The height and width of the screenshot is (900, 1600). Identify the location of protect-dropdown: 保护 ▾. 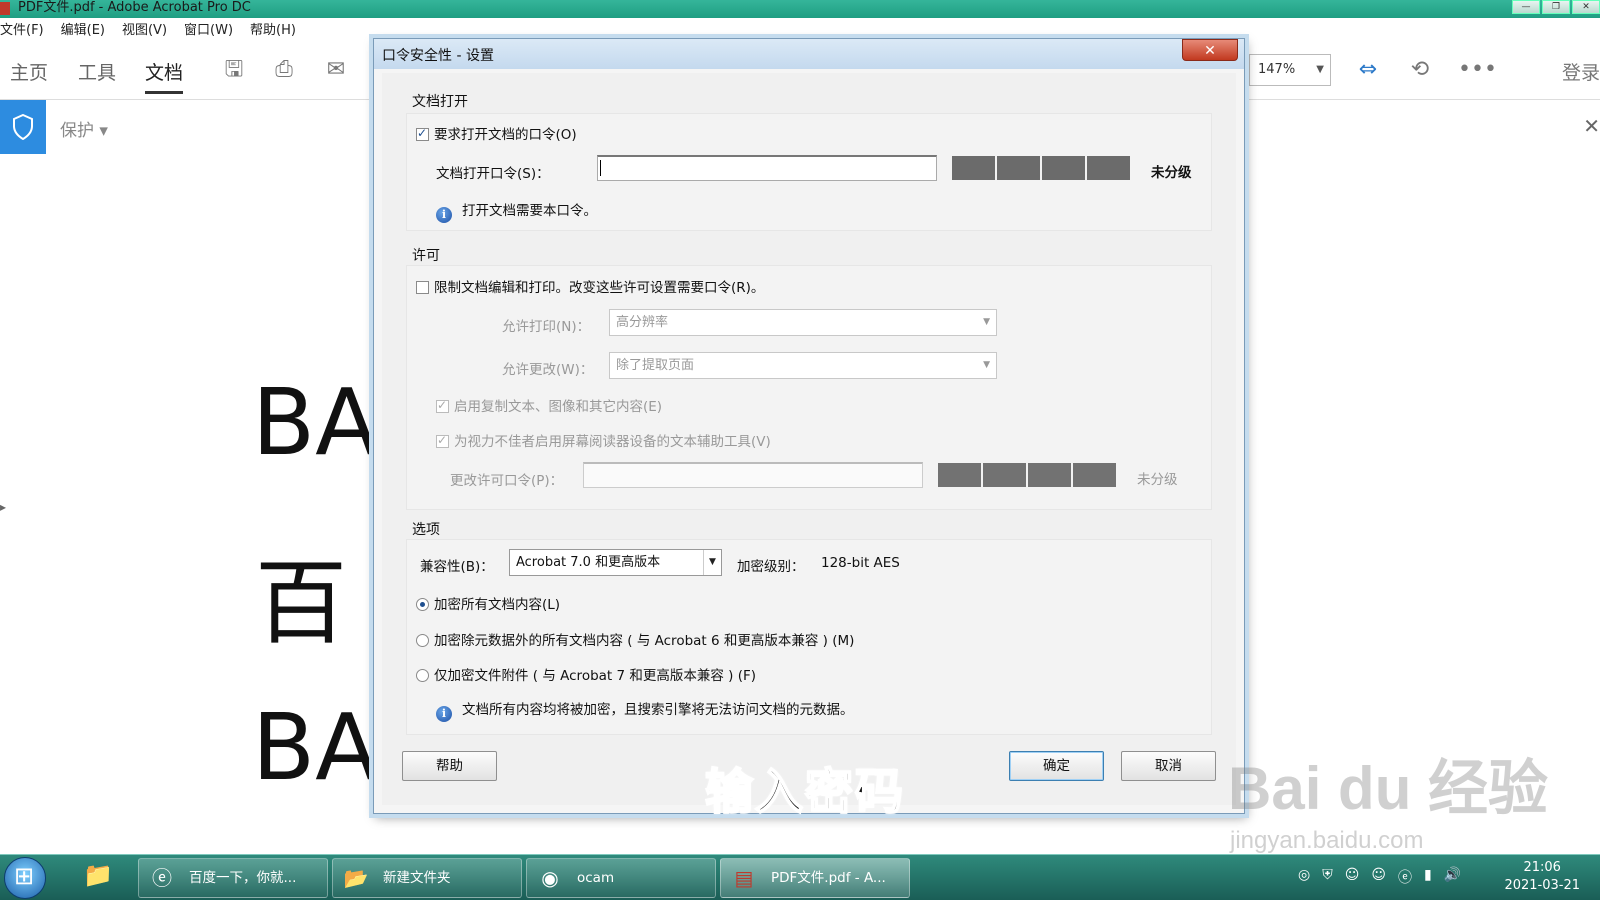
(84, 128).